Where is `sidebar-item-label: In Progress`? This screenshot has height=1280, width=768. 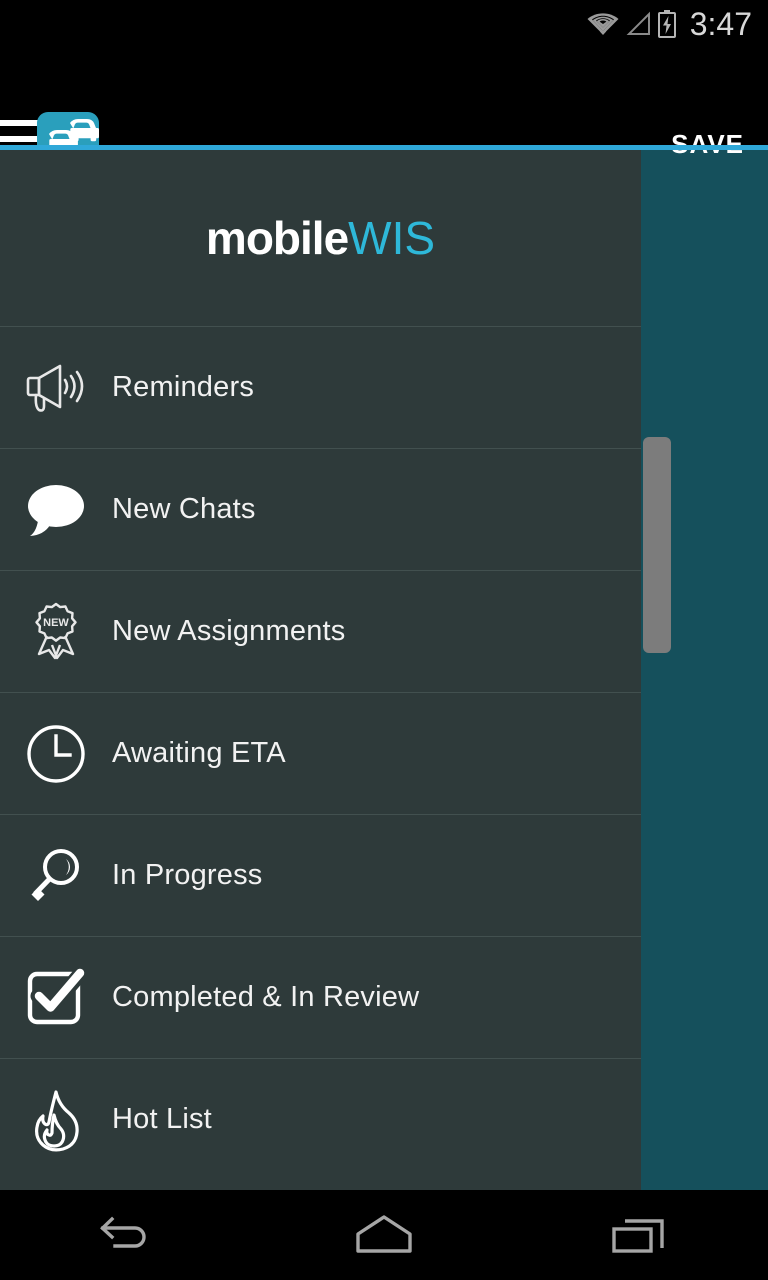
sidebar-item-label: In Progress is located at coordinates (187, 875).